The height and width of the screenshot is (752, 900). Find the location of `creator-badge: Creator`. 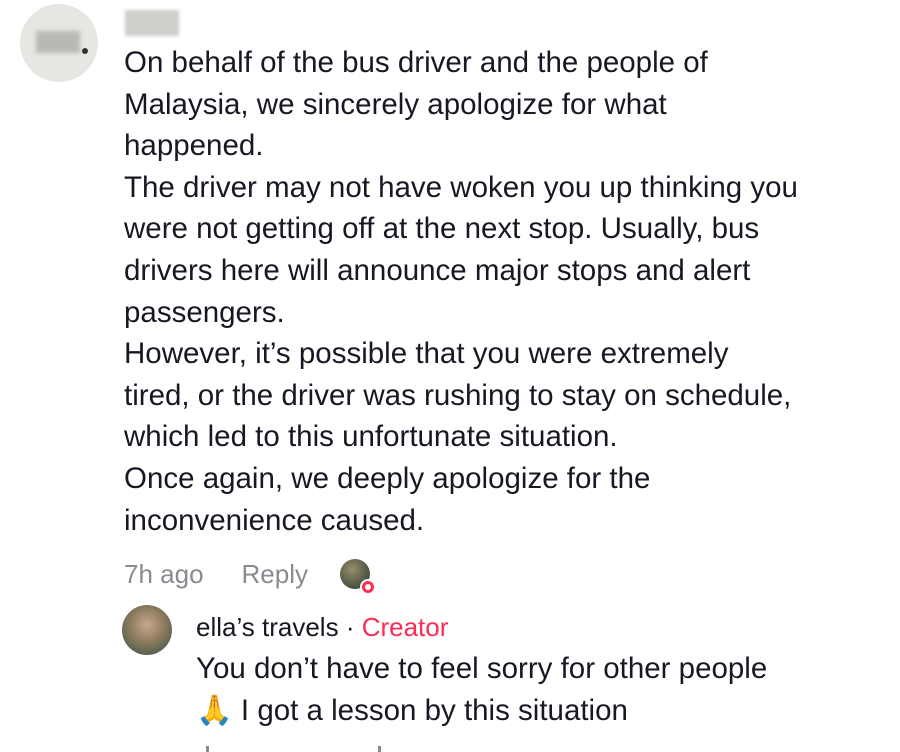

creator-badge: Creator is located at coordinates (405, 627).